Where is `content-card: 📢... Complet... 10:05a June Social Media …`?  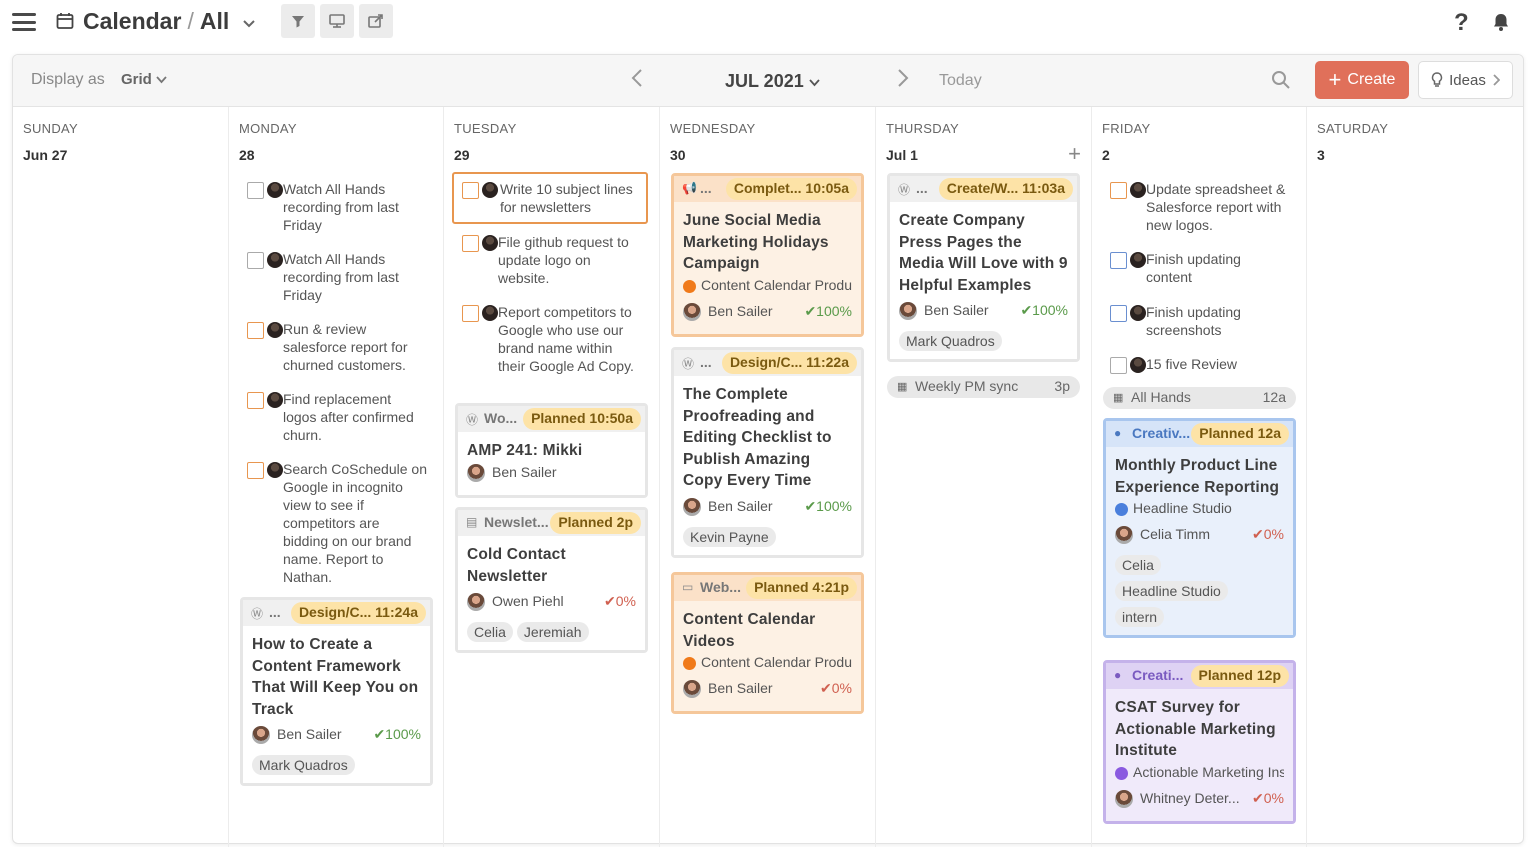 content-card: 📢... Complet... 10:05a June Social Media … is located at coordinates (767, 255).